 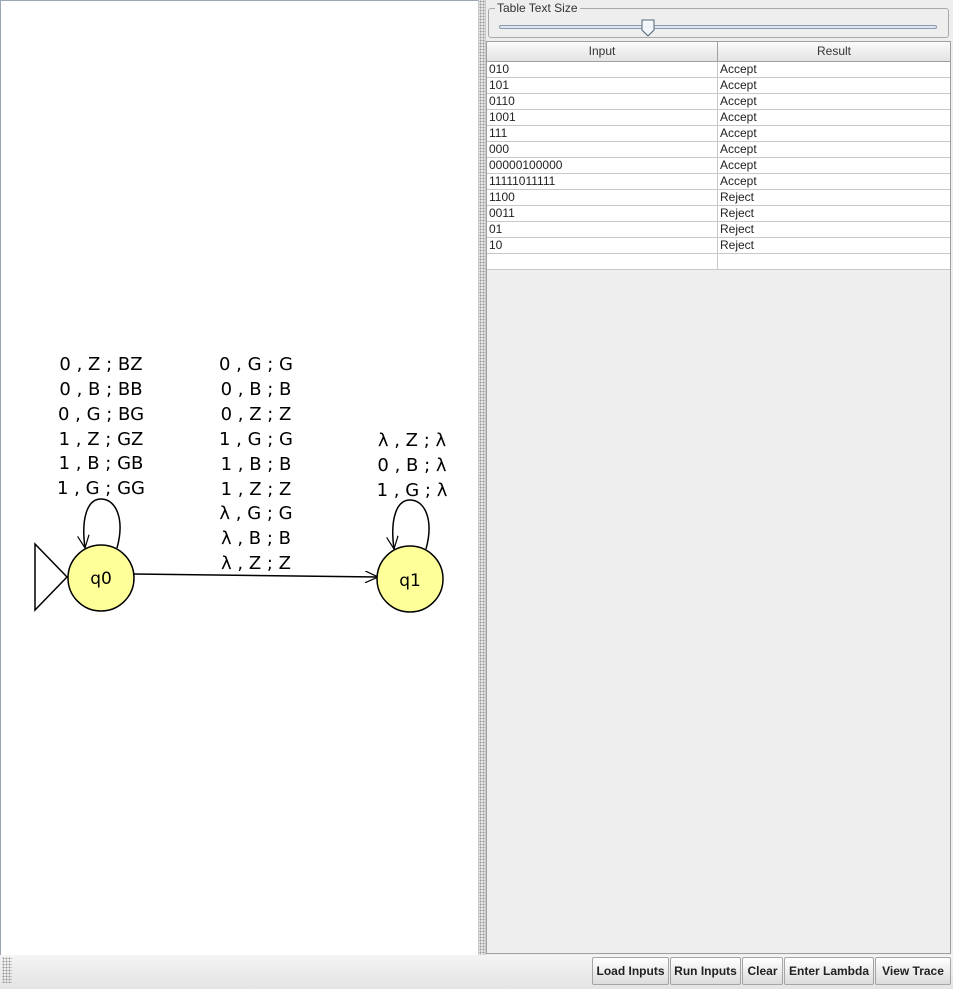 What do you see at coordinates (256, 538) in the screenshot?
I see `transition-label: λ , B ; B` at bounding box center [256, 538].